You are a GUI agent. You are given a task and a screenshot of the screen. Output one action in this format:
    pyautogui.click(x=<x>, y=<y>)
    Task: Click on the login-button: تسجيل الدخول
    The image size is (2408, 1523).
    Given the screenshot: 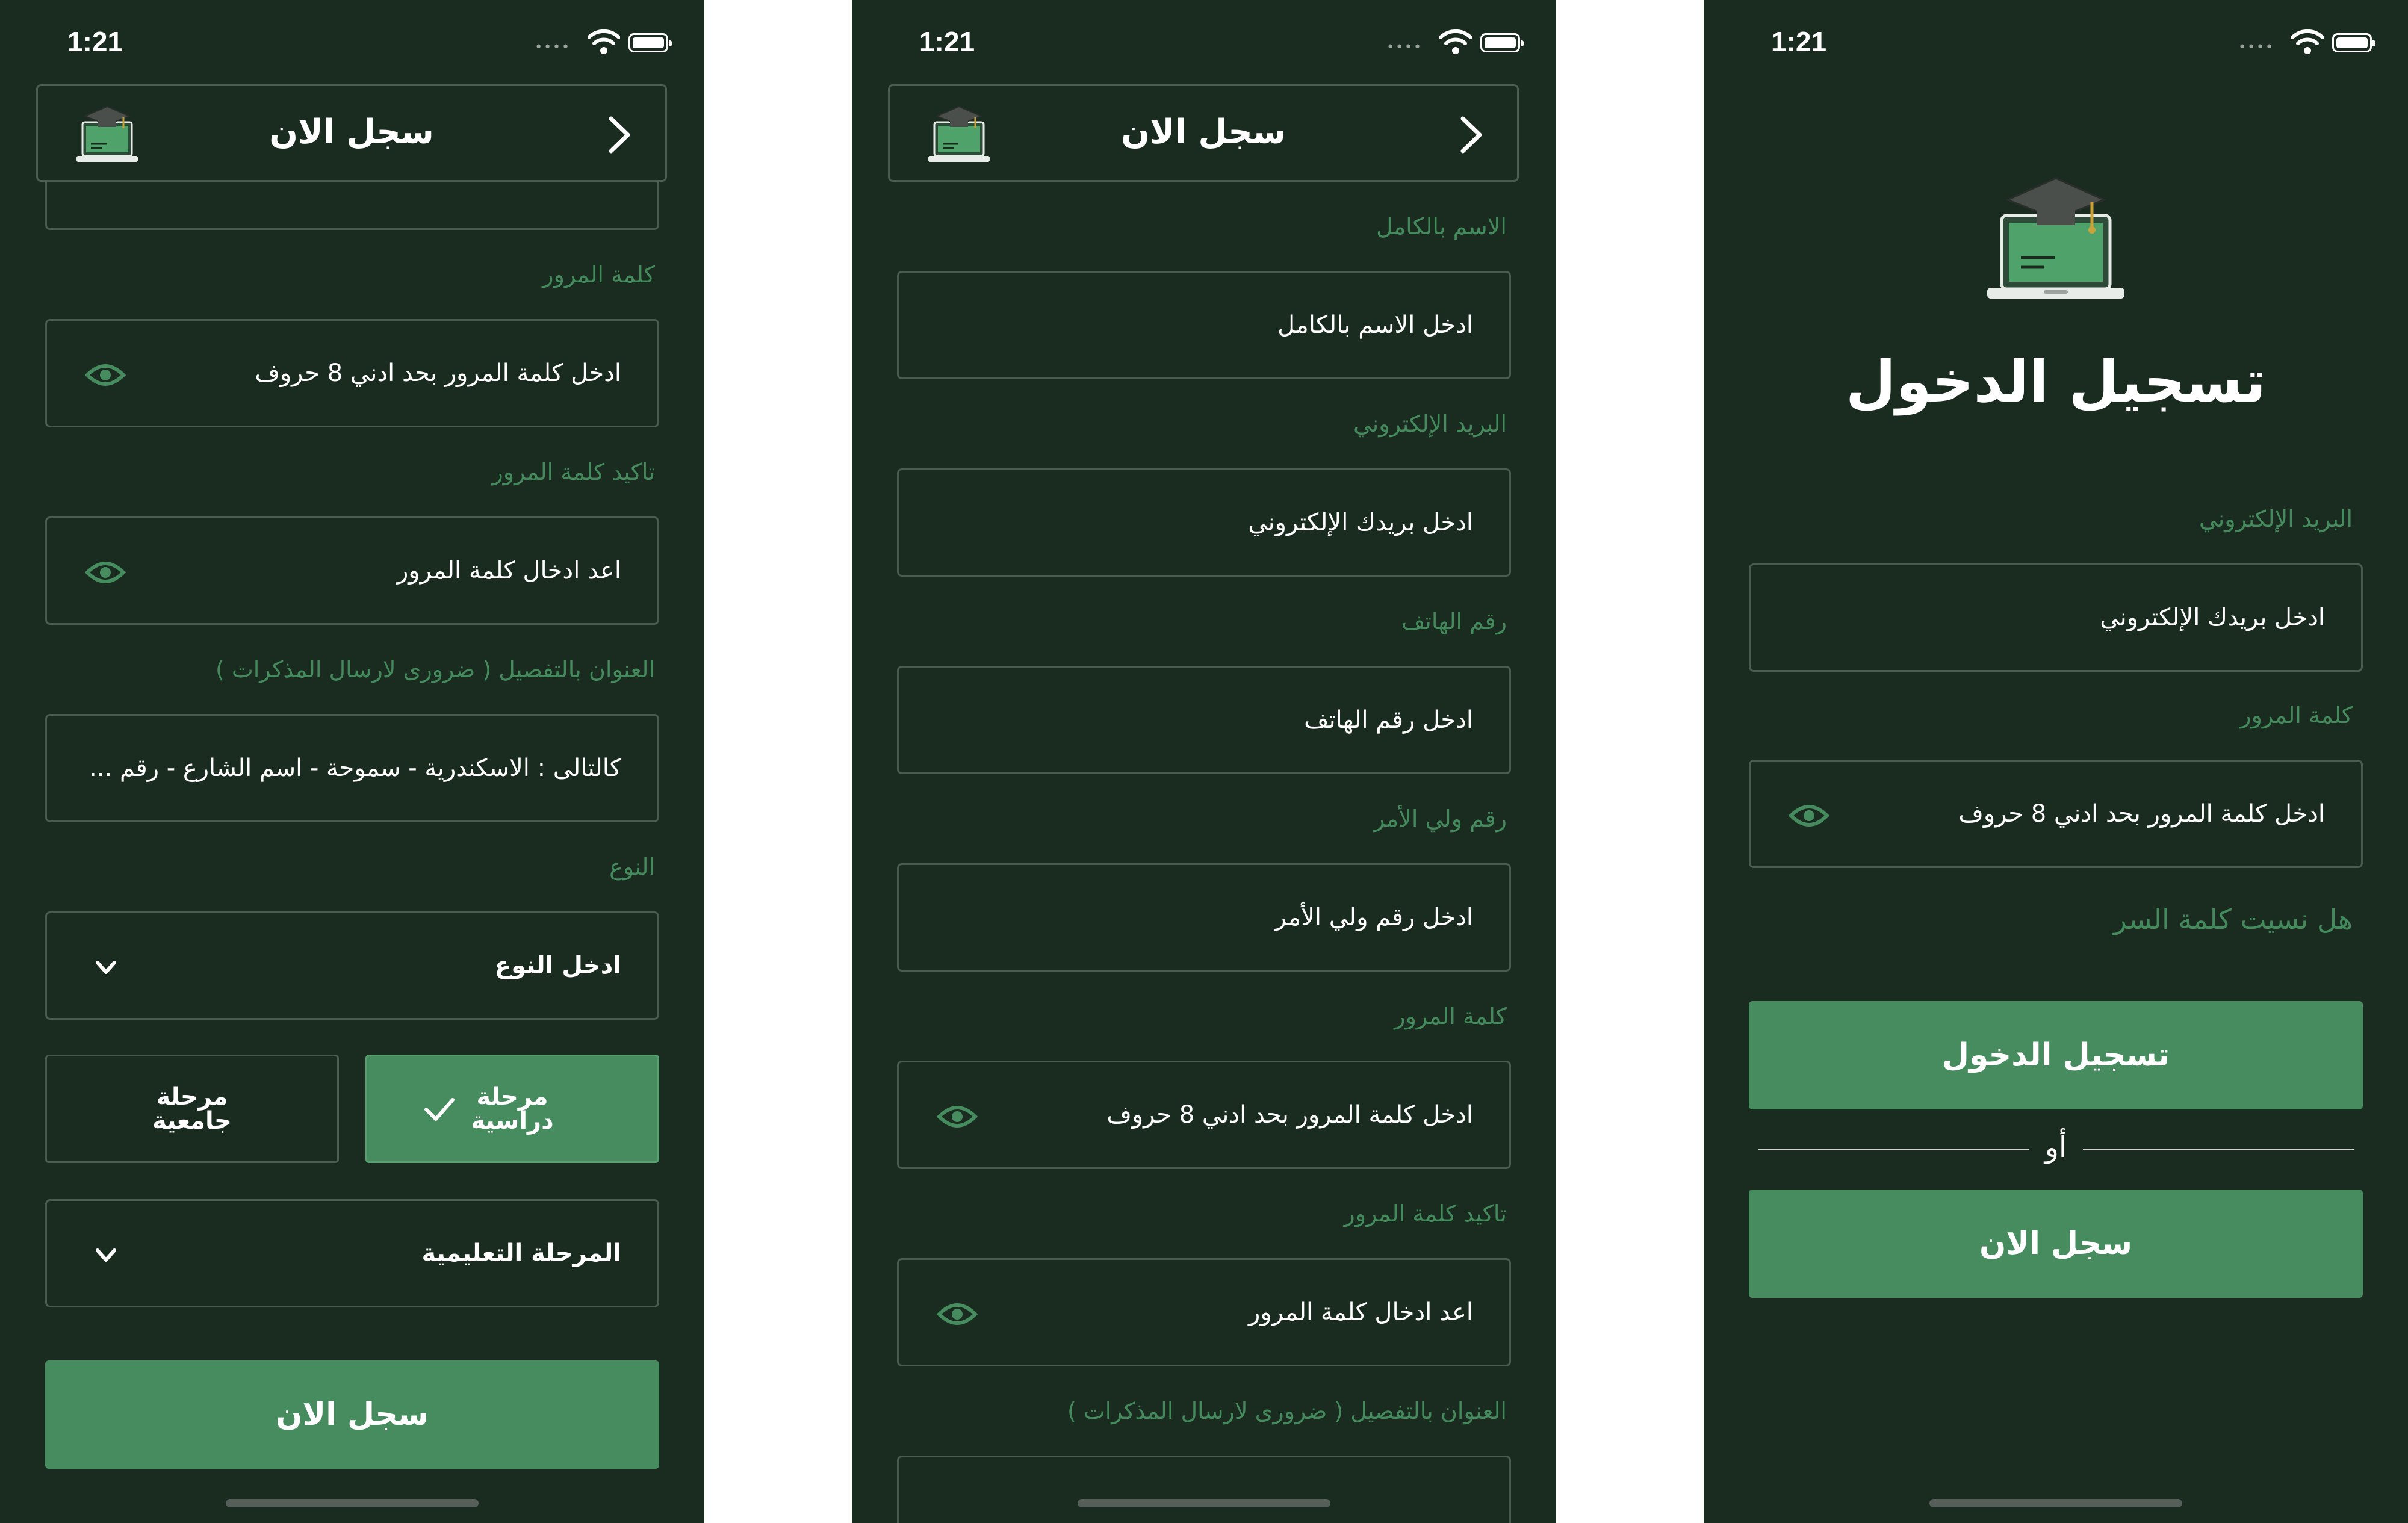 What is the action you would take?
    pyautogui.click(x=2056, y=1055)
    